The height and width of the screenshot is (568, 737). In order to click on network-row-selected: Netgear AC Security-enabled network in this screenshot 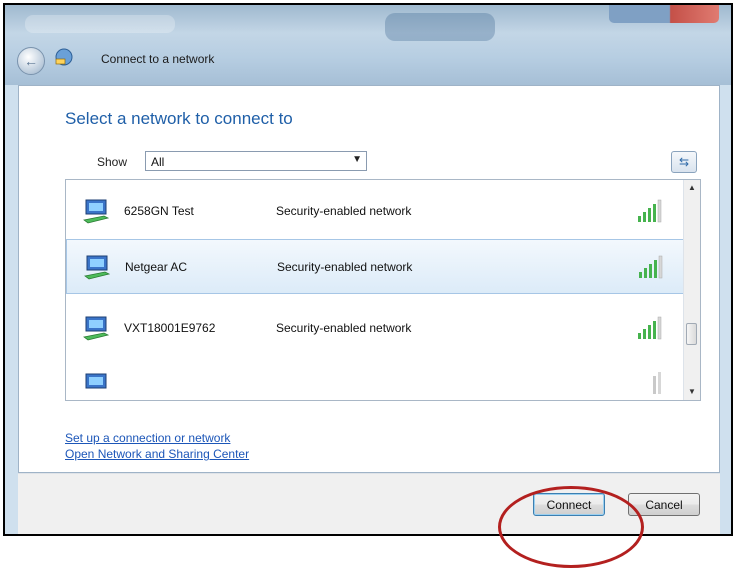, I will do `click(376, 266)`.